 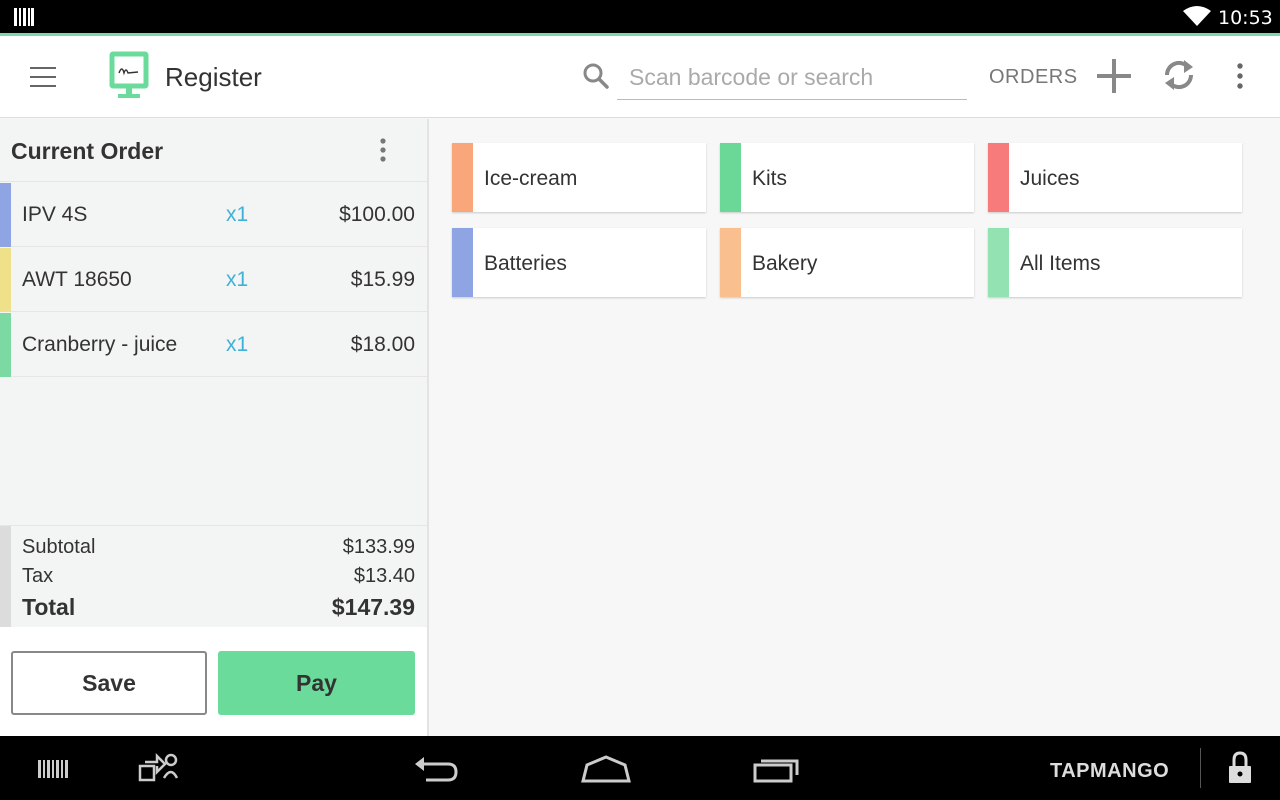 What do you see at coordinates (77, 279) in the screenshot?
I see `order-item-name: AWT 18650` at bounding box center [77, 279].